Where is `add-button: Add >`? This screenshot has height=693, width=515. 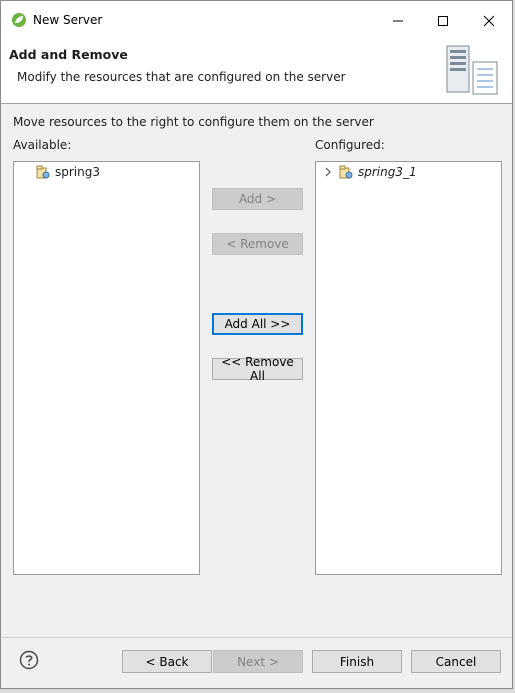
add-button: Add > is located at coordinates (257, 199).